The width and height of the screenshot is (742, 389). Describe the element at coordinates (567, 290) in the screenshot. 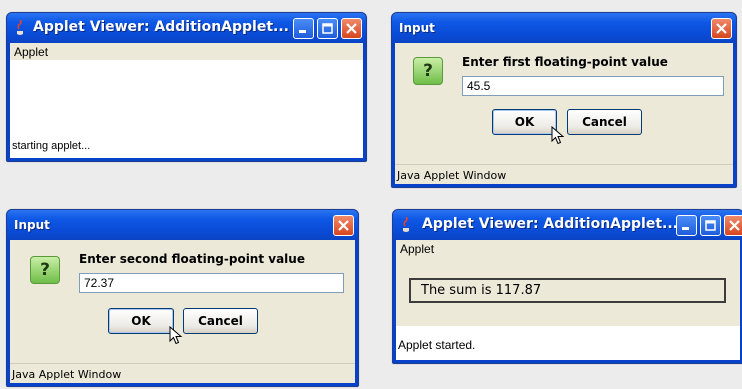

I see `result-label: The sum is 117.87` at that location.